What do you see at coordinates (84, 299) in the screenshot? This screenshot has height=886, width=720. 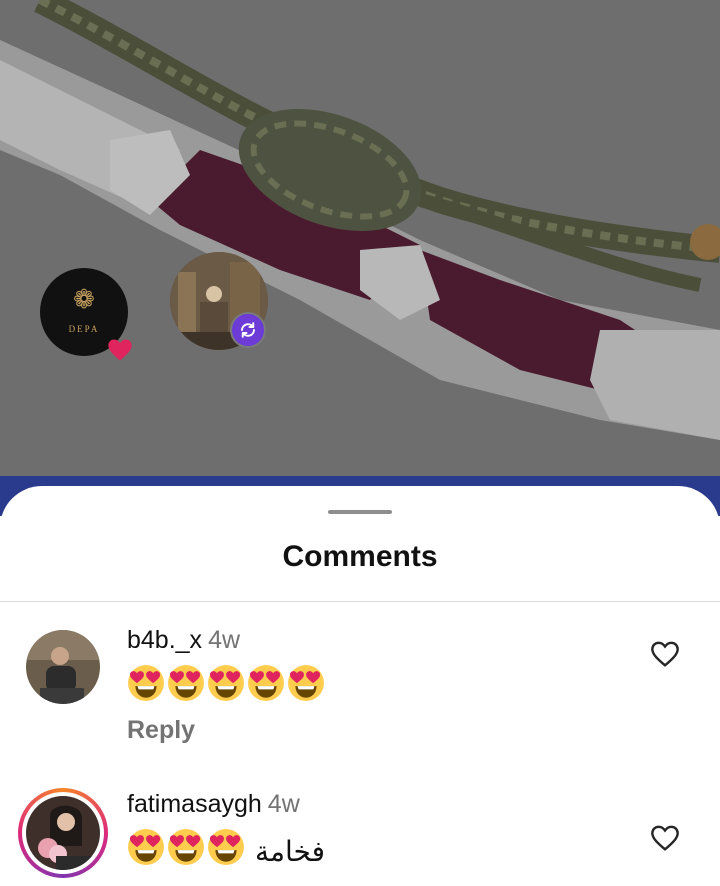 I see `brand-logo-icon: ❁` at bounding box center [84, 299].